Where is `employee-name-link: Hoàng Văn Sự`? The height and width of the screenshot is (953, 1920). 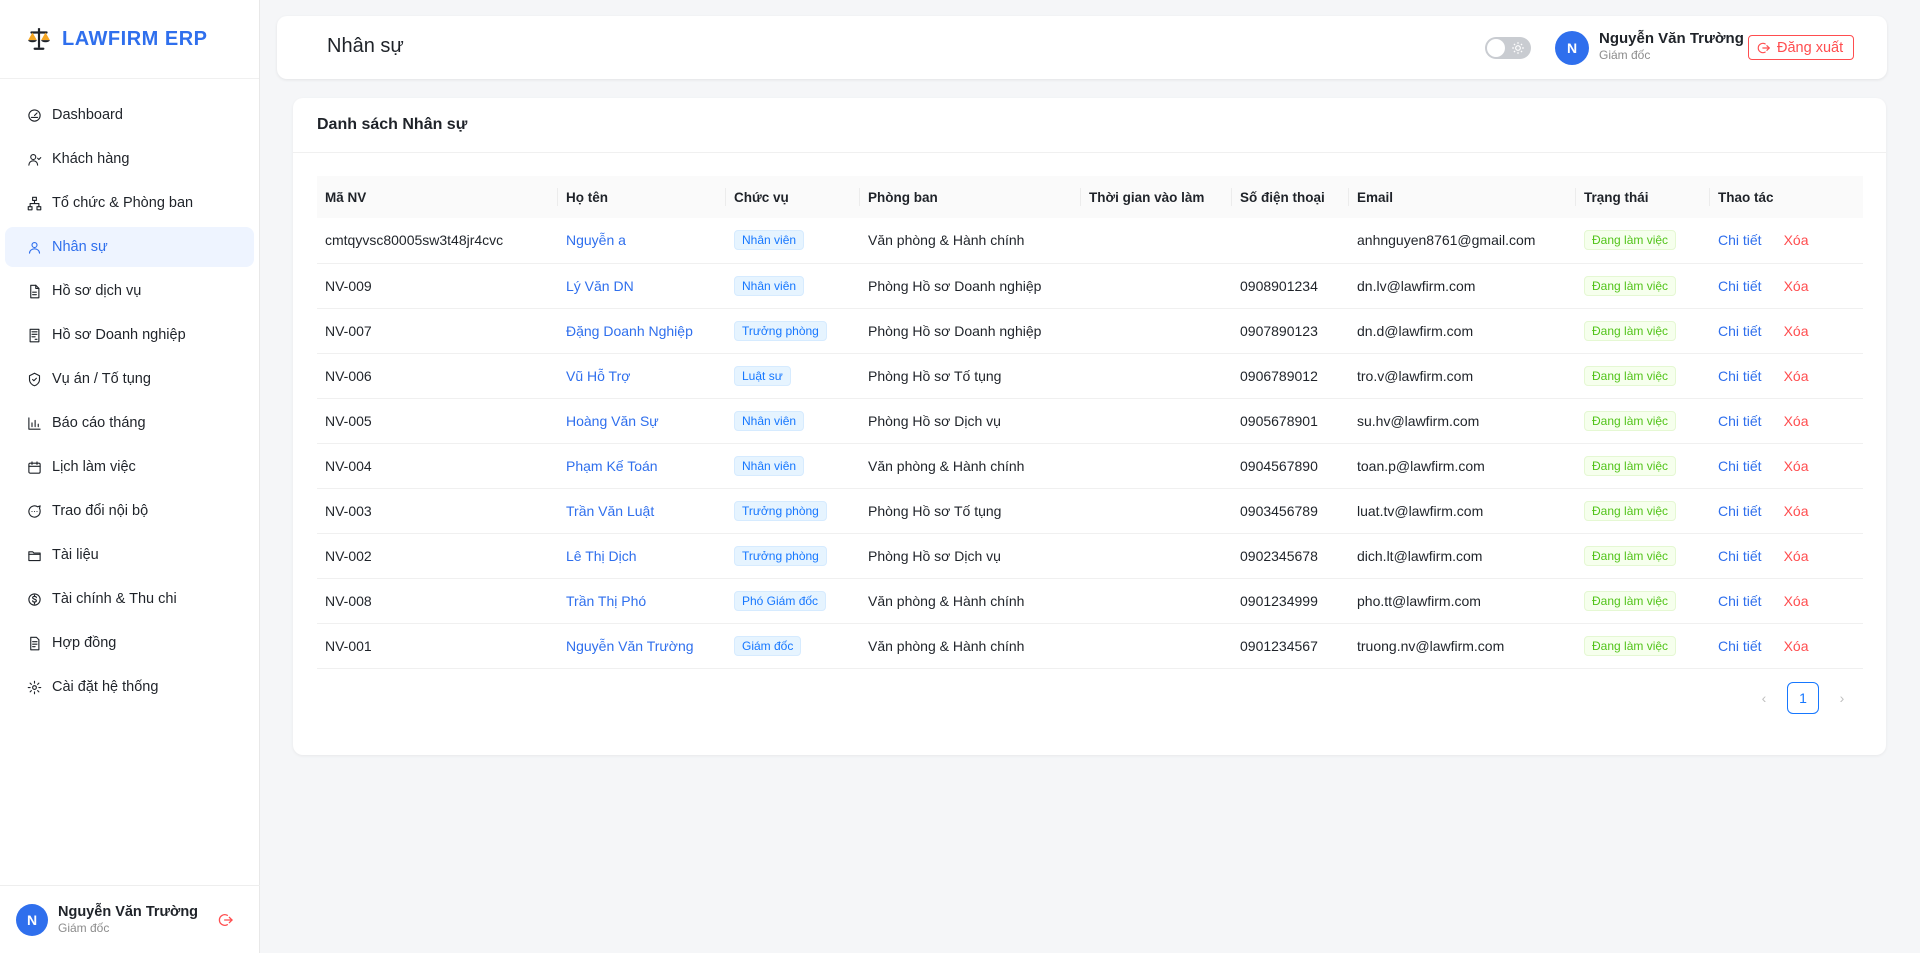
employee-name-link: Hoàng Văn Sự is located at coordinates (612, 421).